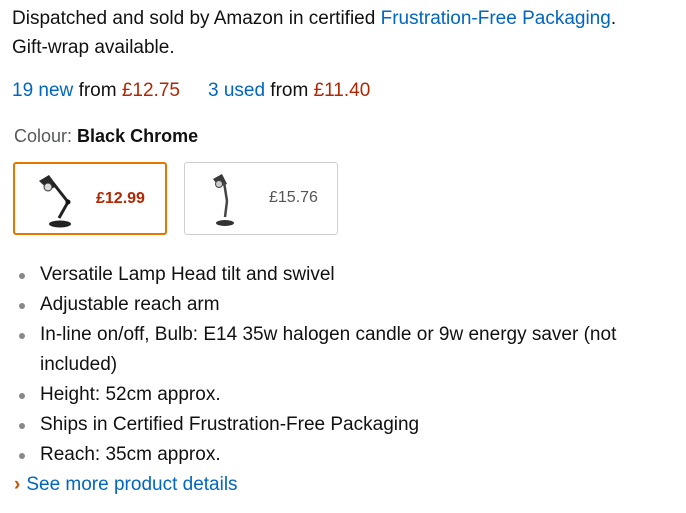 The image size is (686, 513). What do you see at coordinates (289, 90) in the screenshot?
I see `used-from-text: from` at bounding box center [289, 90].